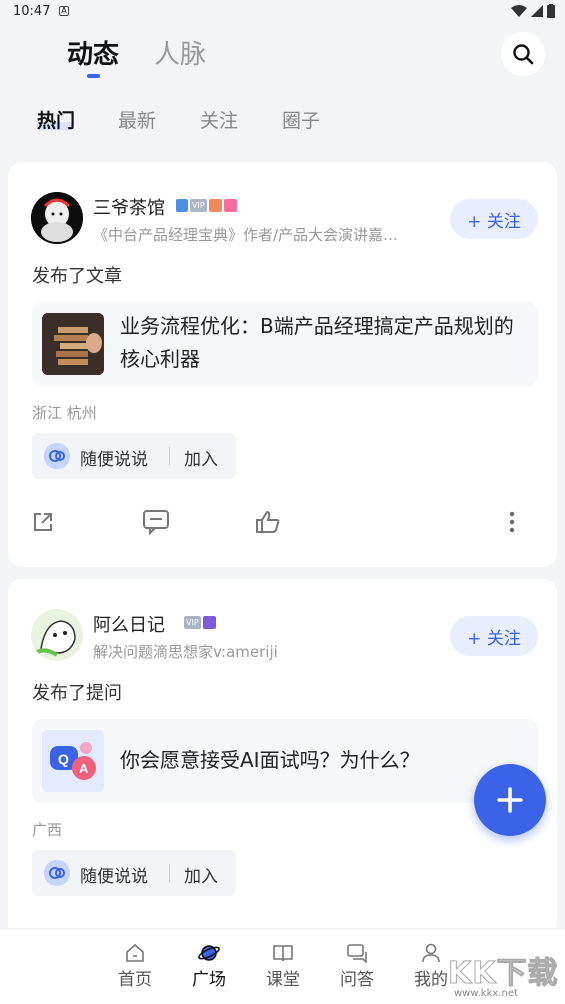 This screenshot has width=565, height=1004. I want to click on tab-network: 人脉, so click(180, 52).